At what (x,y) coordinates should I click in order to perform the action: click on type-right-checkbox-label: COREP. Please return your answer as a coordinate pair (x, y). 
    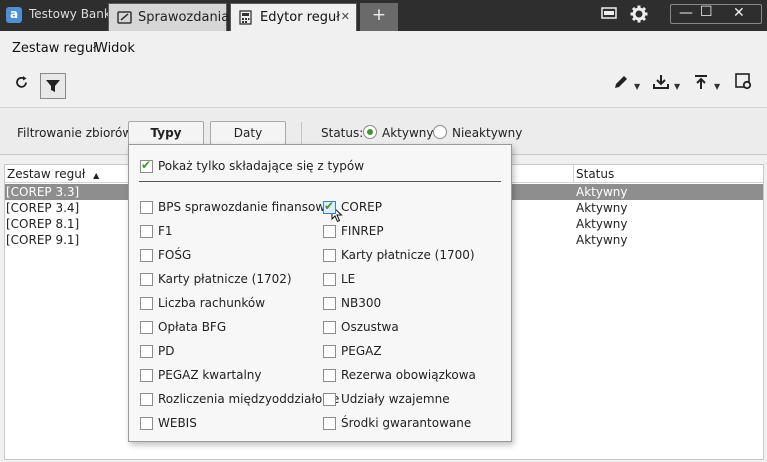
    Looking at the image, I should click on (361, 207).